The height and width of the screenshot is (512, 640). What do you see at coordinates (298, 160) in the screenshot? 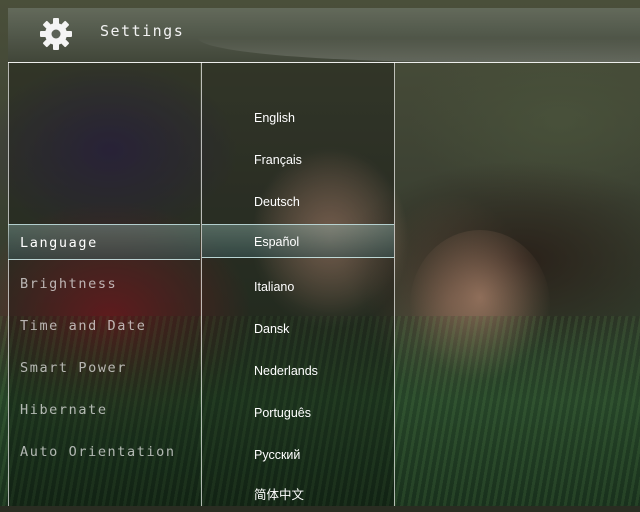
I see `language-option-francais: Français` at bounding box center [298, 160].